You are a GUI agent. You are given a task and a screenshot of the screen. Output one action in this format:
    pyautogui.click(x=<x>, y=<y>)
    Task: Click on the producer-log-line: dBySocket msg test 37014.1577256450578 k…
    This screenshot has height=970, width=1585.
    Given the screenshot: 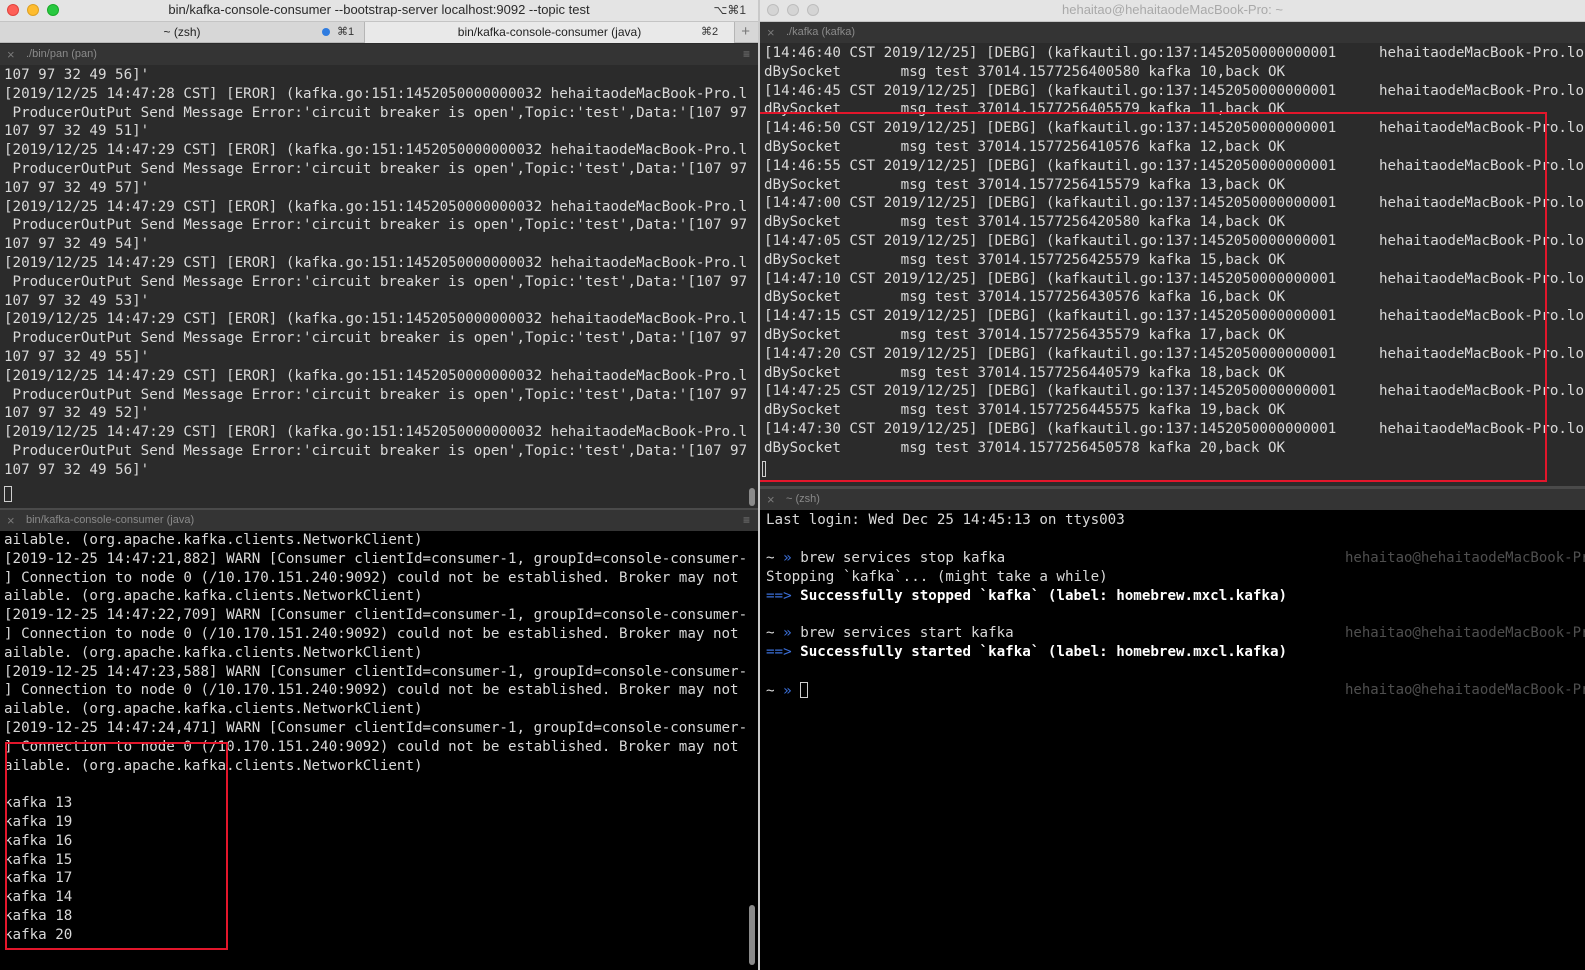 What is the action you would take?
    pyautogui.click(x=1025, y=447)
    